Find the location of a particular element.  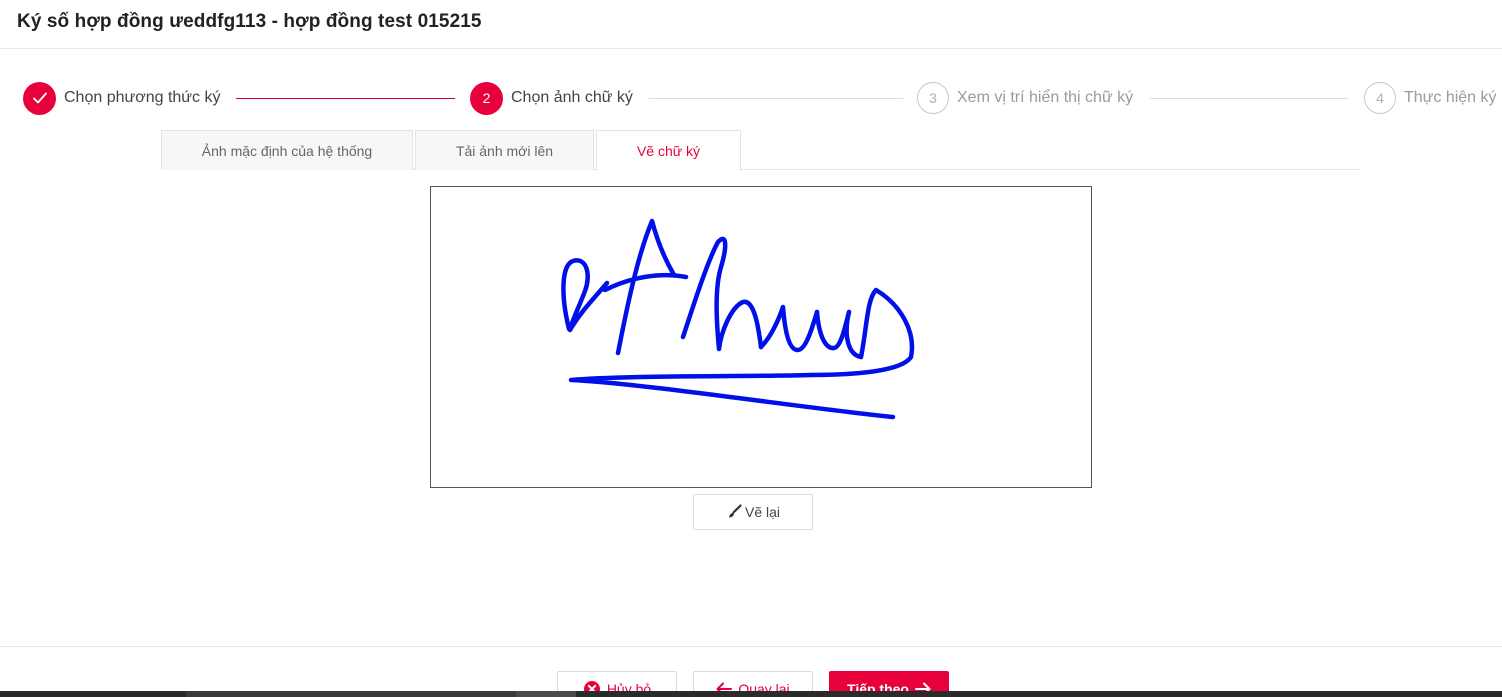

step-4-label: Thực hiện ký is located at coordinates (1450, 97).